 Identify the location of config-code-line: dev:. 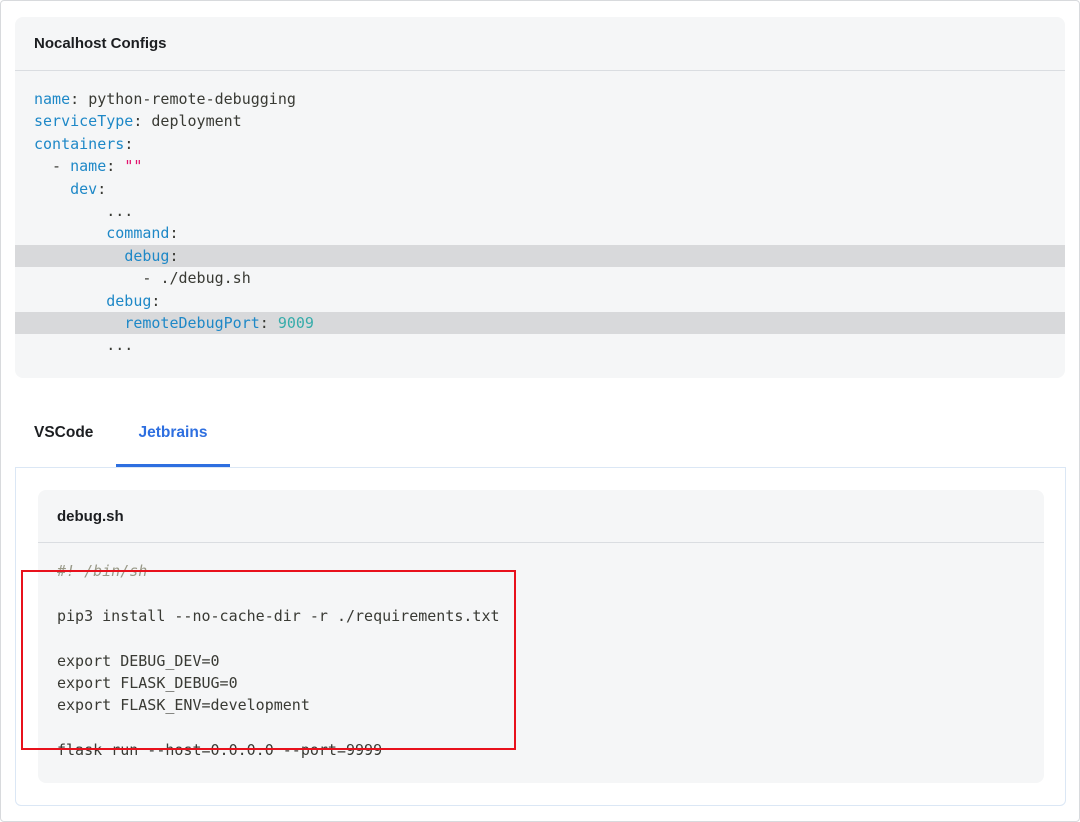
(88, 188).